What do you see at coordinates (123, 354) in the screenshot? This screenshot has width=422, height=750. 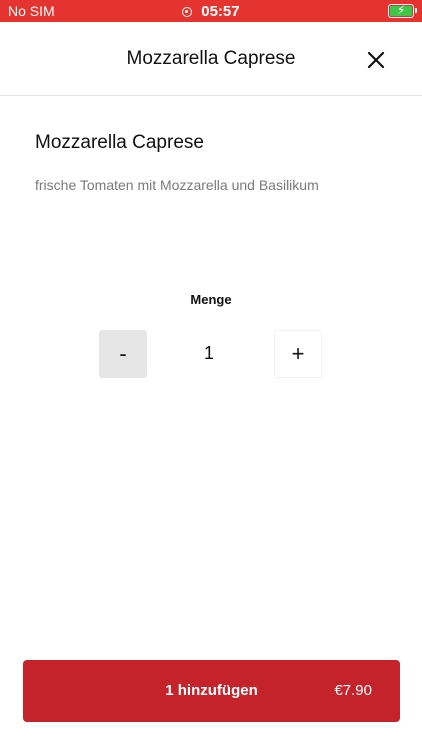 I see `decrease-quantity-button: -` at bounding box center [123, 354].